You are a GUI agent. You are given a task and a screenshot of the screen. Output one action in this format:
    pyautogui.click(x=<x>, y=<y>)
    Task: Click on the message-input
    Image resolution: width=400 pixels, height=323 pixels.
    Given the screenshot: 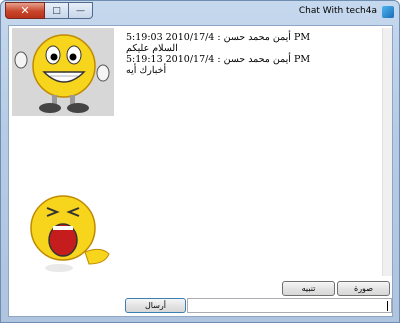 What is the action you would take?
    pyautogui.click(x=289, y=305)
    